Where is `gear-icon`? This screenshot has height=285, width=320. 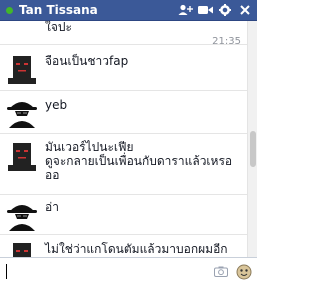
gear-icon is located at coordinates (225, 10).